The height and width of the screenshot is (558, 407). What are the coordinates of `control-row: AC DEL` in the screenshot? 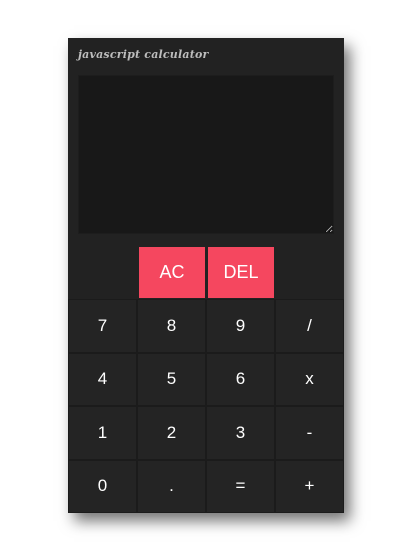 It's located at (206, 273).